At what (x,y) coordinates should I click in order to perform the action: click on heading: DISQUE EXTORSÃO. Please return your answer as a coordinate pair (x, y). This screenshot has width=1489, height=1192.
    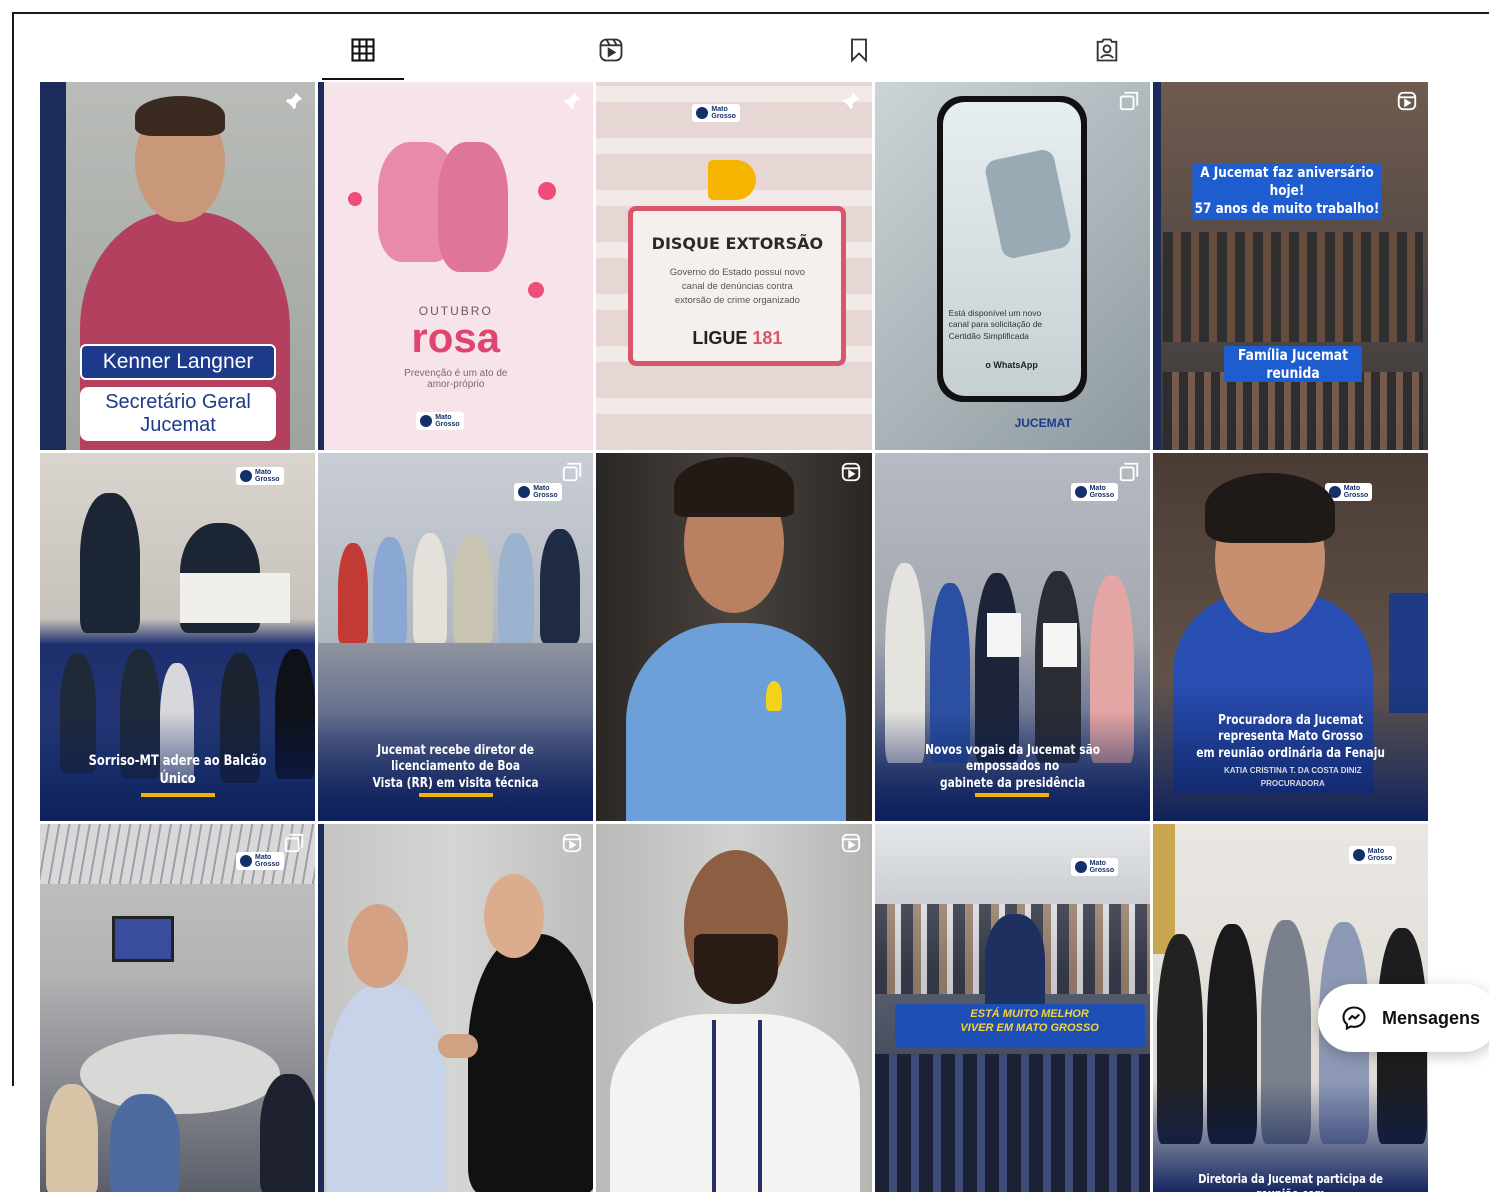
    Looking at the image, I should click on (737, 243).